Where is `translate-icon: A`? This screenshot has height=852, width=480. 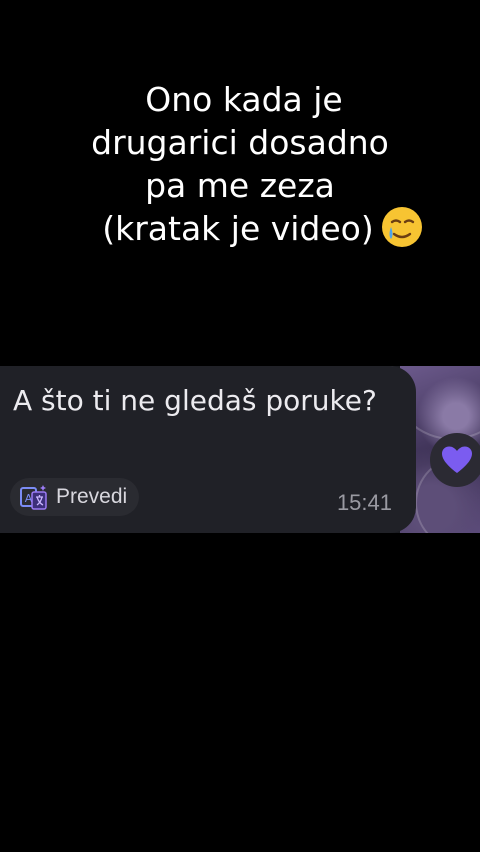 translate-icon: A is located at coordinates (33, 497).